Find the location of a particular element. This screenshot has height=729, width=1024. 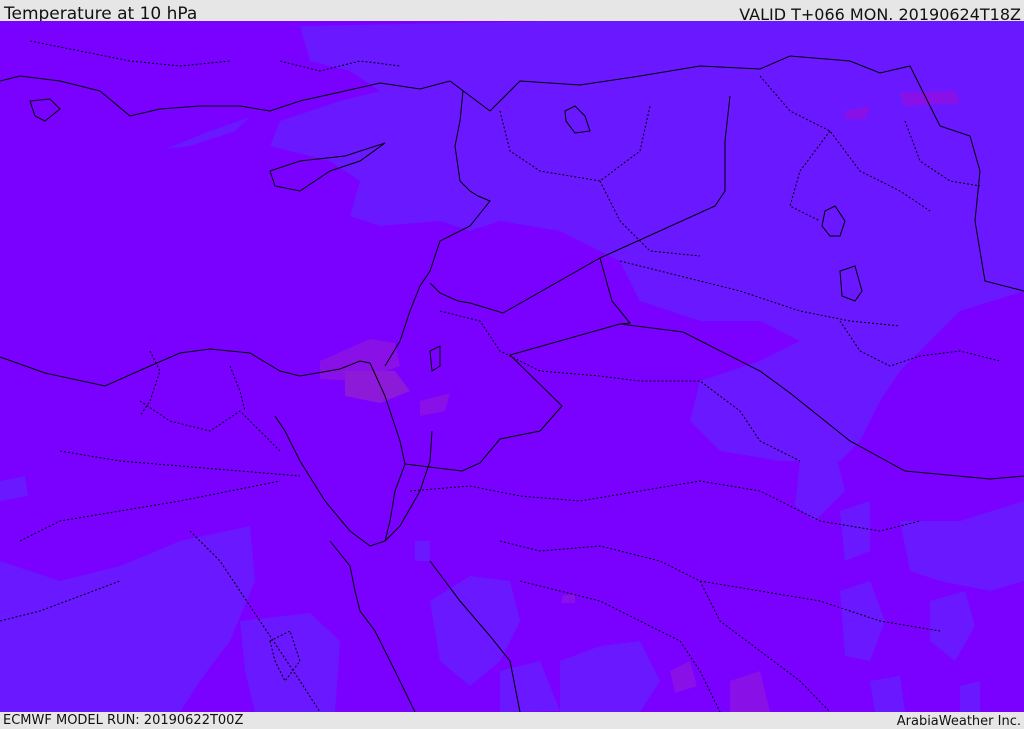

model-run-label: ECMWF MODEL RUN: 20190622T00Z is located at coordinates (123, 720).